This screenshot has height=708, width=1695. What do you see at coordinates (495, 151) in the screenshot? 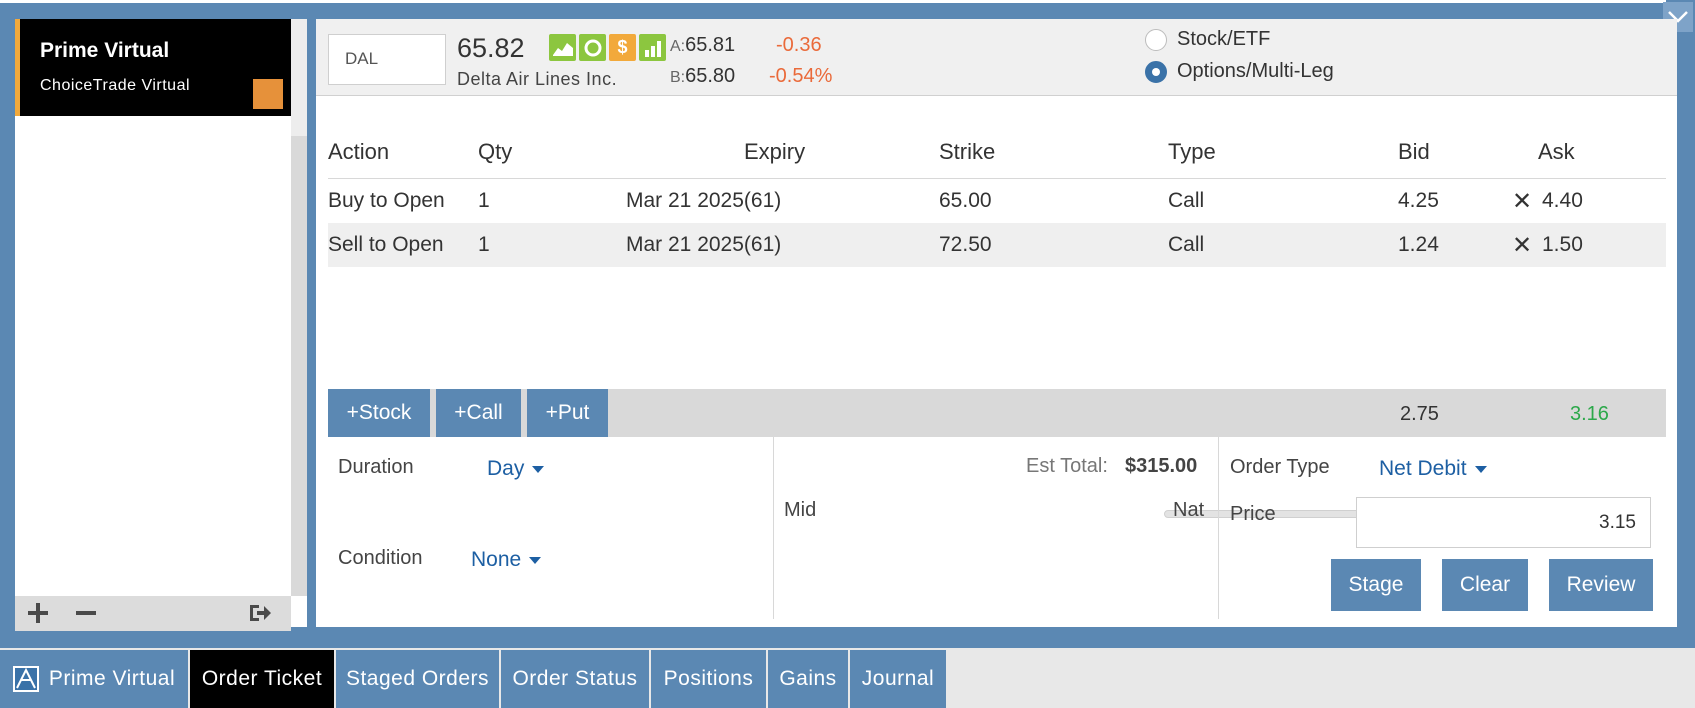
I see `header-qty: Qty` at bounding box center [495, 151].